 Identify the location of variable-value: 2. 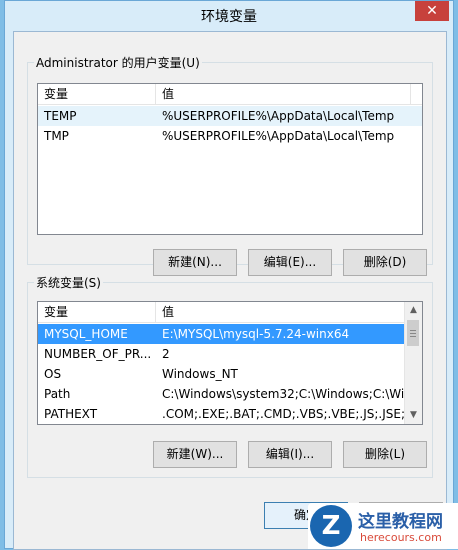
(166, 354).